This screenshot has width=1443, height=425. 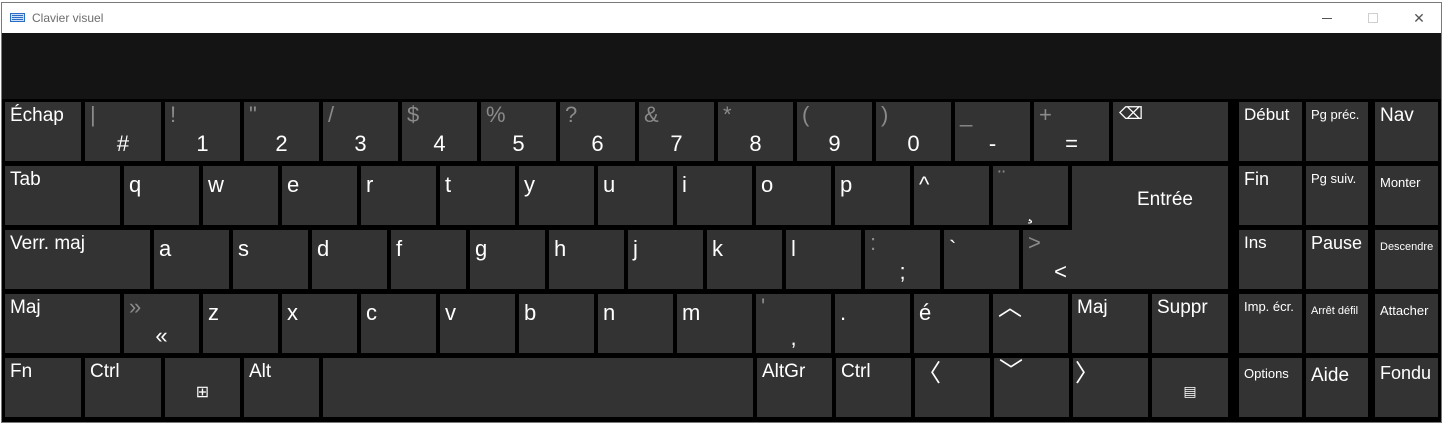 I want to click on key-label: z, so click(x=213, y=312).